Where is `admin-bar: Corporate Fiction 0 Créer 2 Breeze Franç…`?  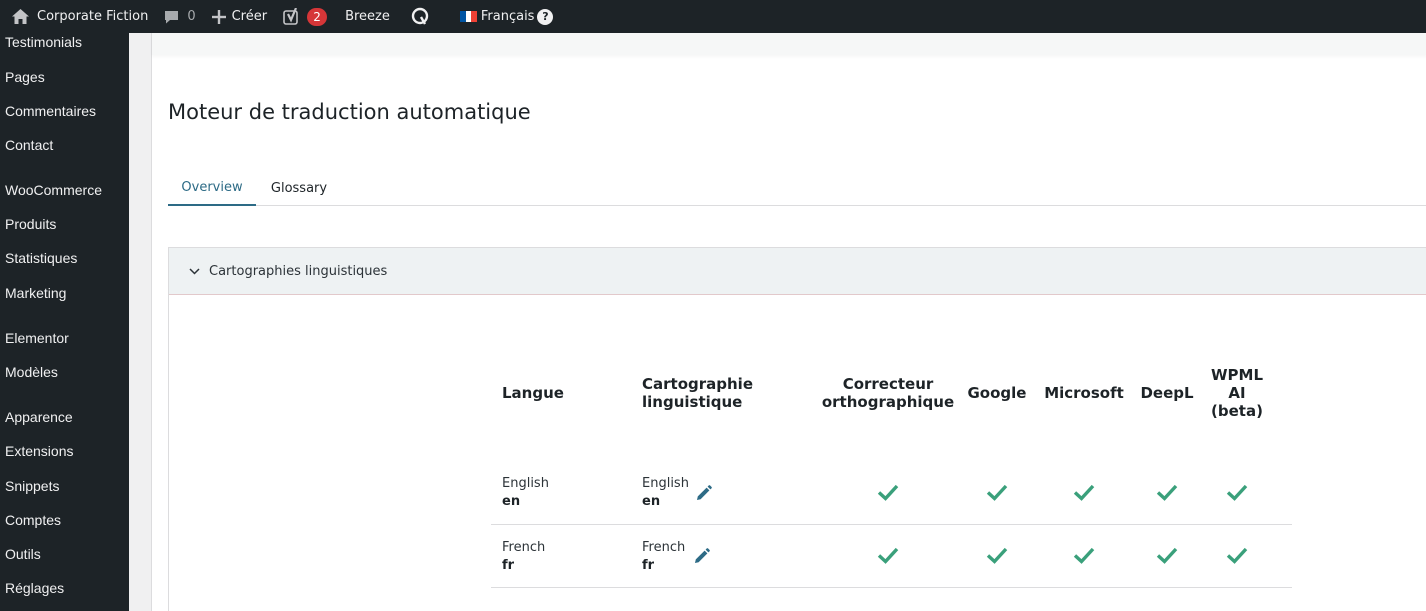
admin-bar: Corporate Fiction 0 Créer 2 Breeze Franç… is located at coordinates (713, 16).